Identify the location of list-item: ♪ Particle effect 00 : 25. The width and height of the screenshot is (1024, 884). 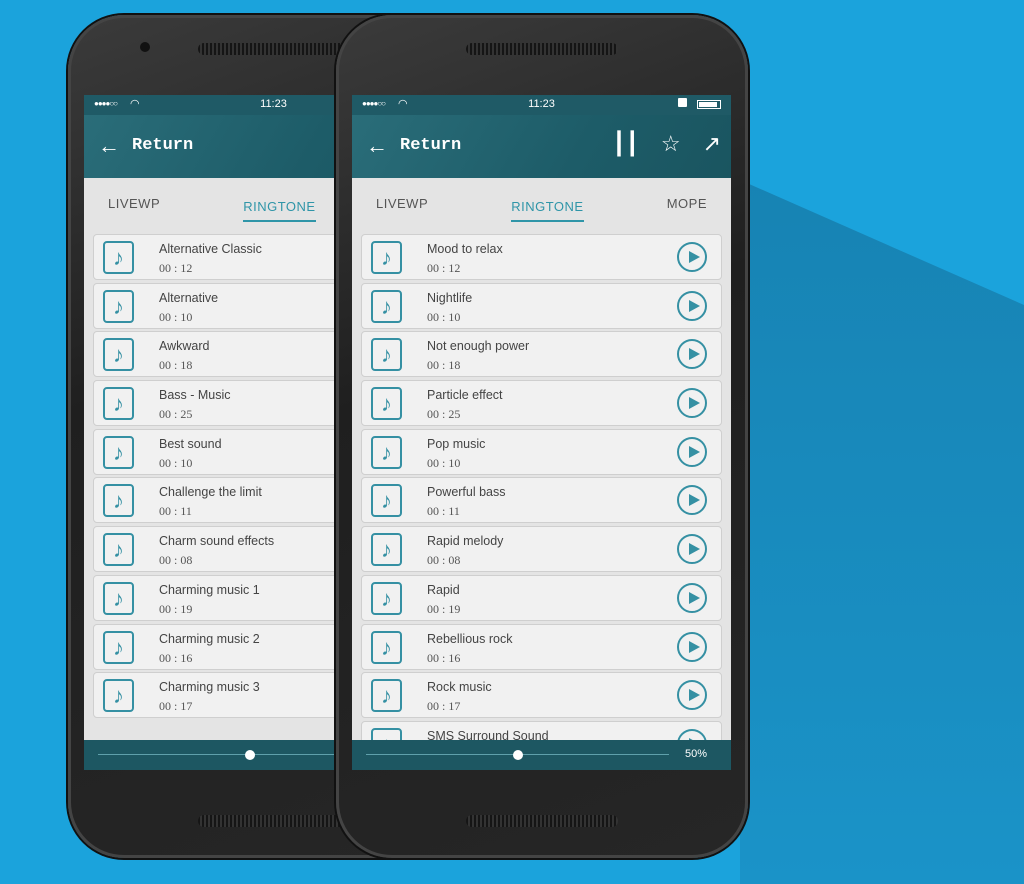
(541, 403).